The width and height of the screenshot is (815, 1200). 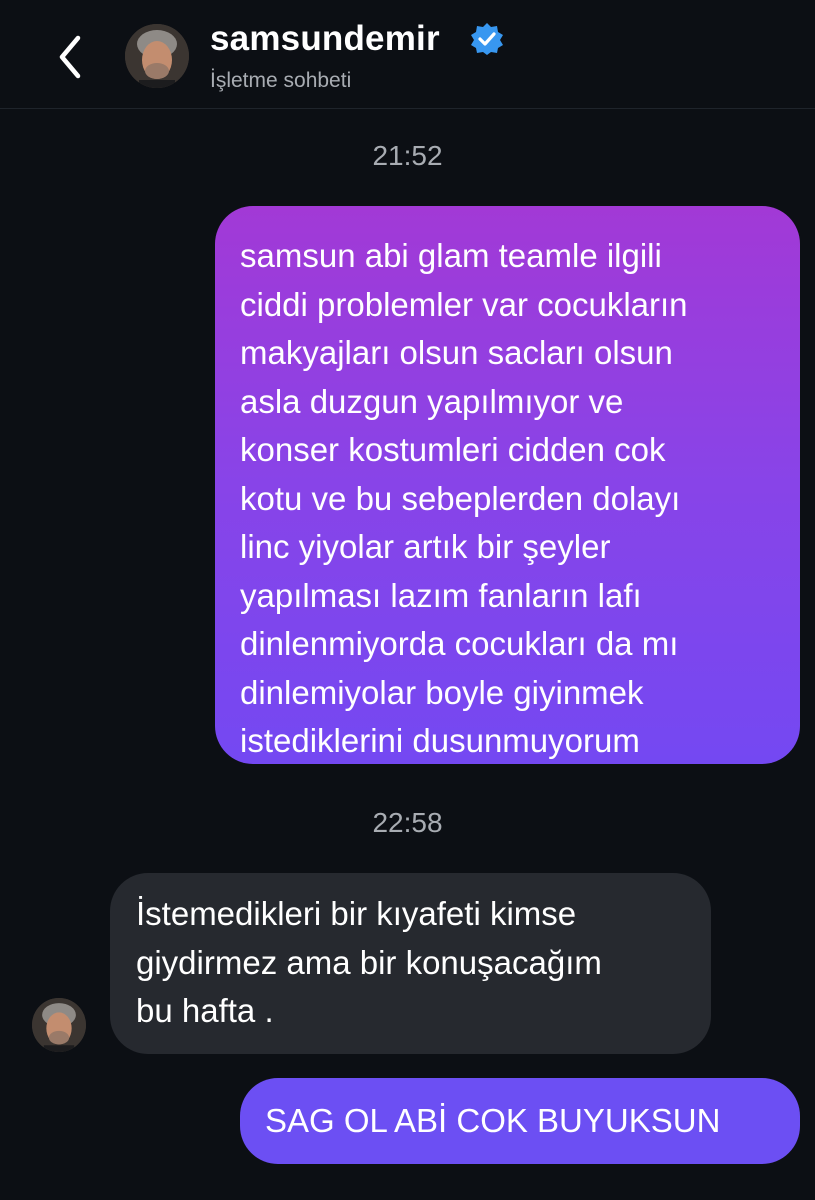 What do you see at coordinates (453, 449) in the screenshot?
I see `message-line: konser kostumleri cidden cok` at bounding box center [453, 449].